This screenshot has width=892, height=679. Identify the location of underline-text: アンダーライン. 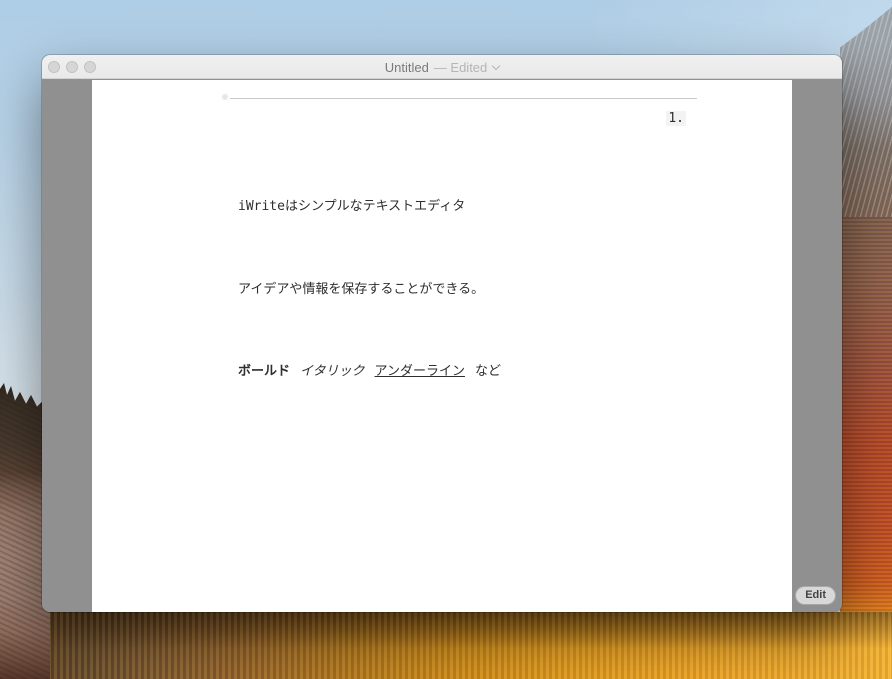
(419, 371).